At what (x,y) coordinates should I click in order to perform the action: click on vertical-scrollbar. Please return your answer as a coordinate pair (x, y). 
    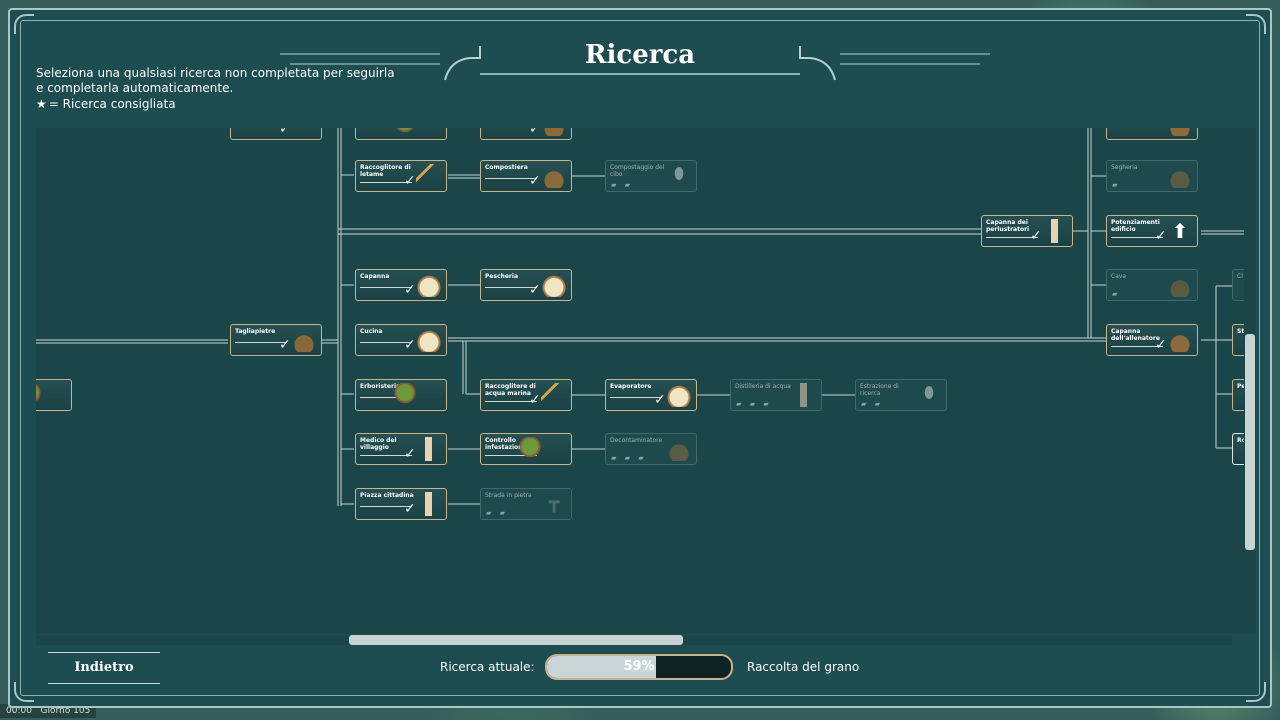
    Looking at the image, I should click on (1250, 381).